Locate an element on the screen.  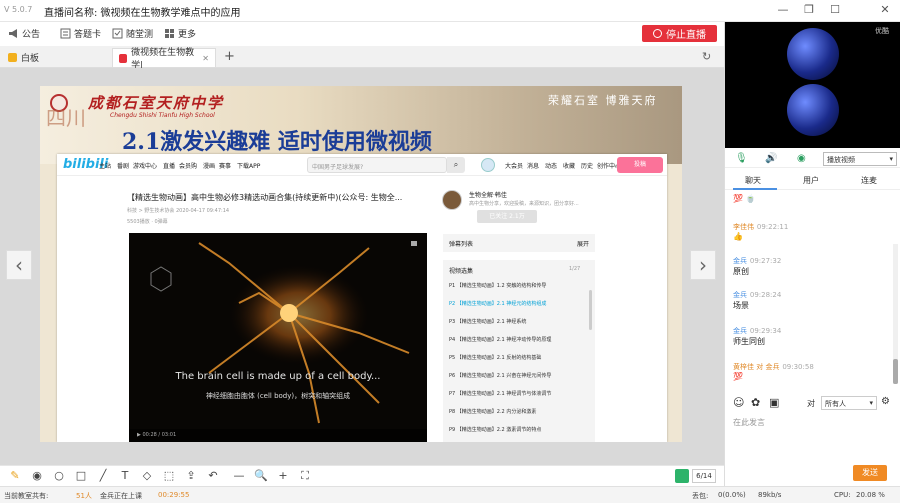
chat-input-tools: ☺ ✿ ▣ 对 所有人 ▾ ⚙ is located at coordinates (812, 404).